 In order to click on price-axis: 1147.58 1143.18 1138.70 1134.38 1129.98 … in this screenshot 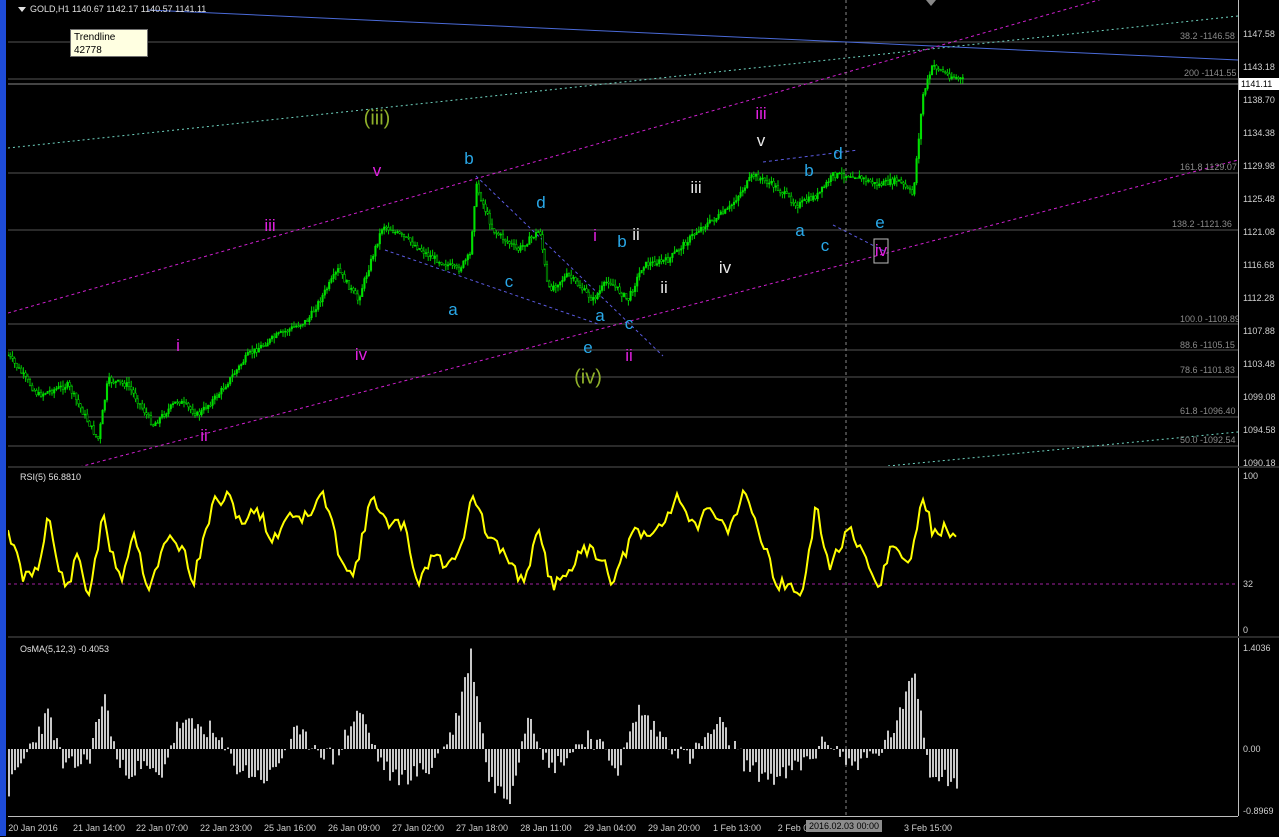, I will do `click(1258, 233)`.